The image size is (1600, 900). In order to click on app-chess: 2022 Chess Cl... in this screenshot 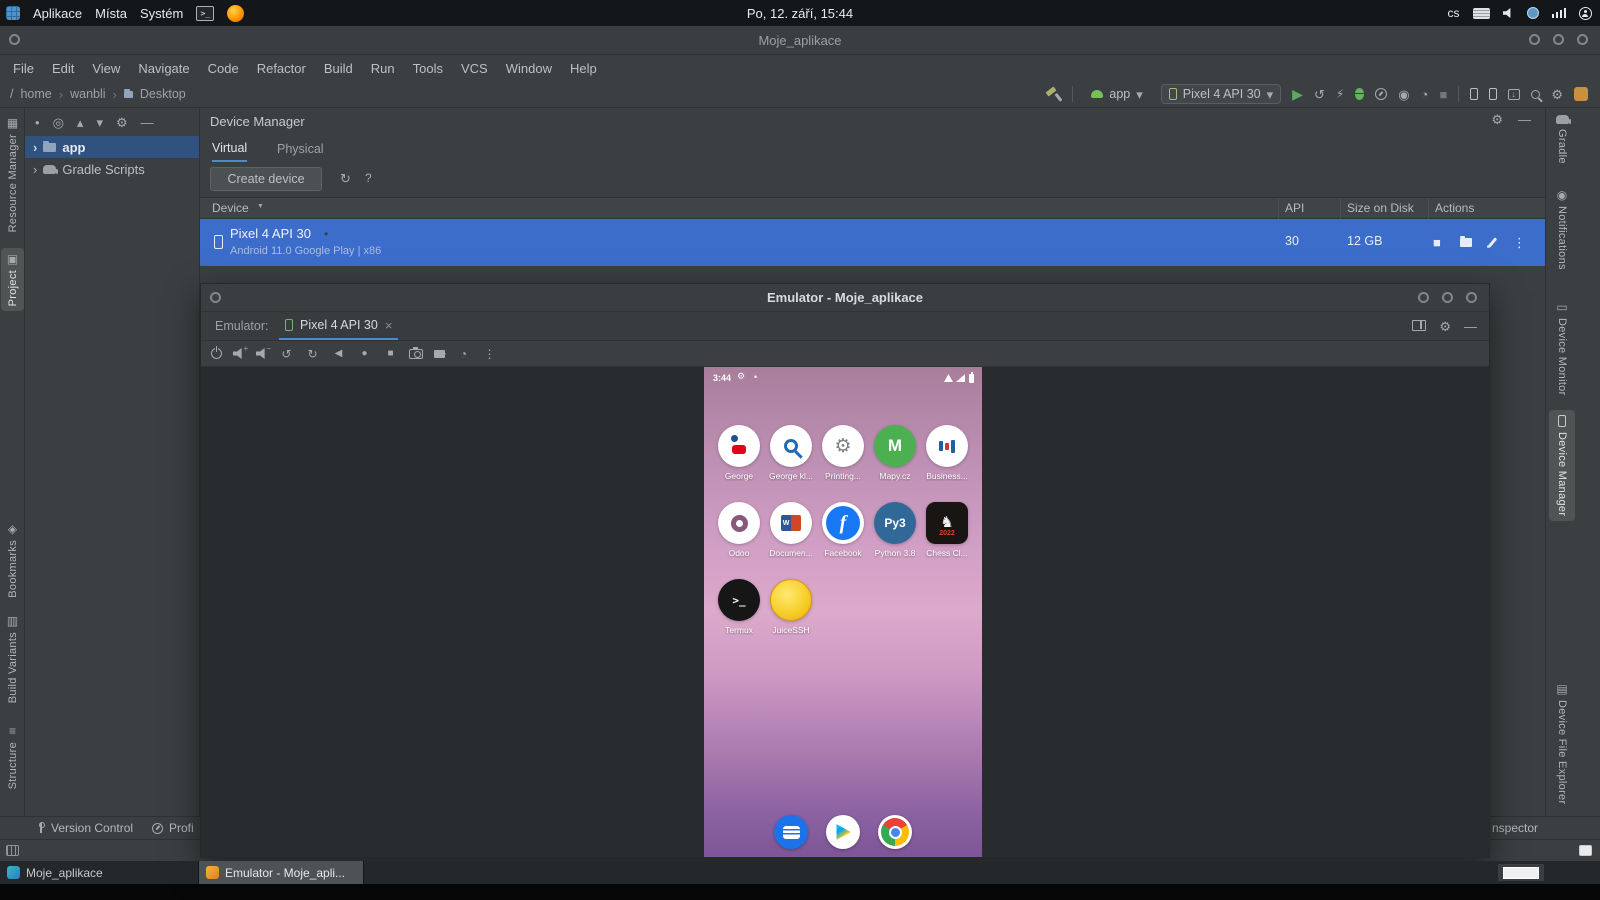, I will do `click(947, 530)`.